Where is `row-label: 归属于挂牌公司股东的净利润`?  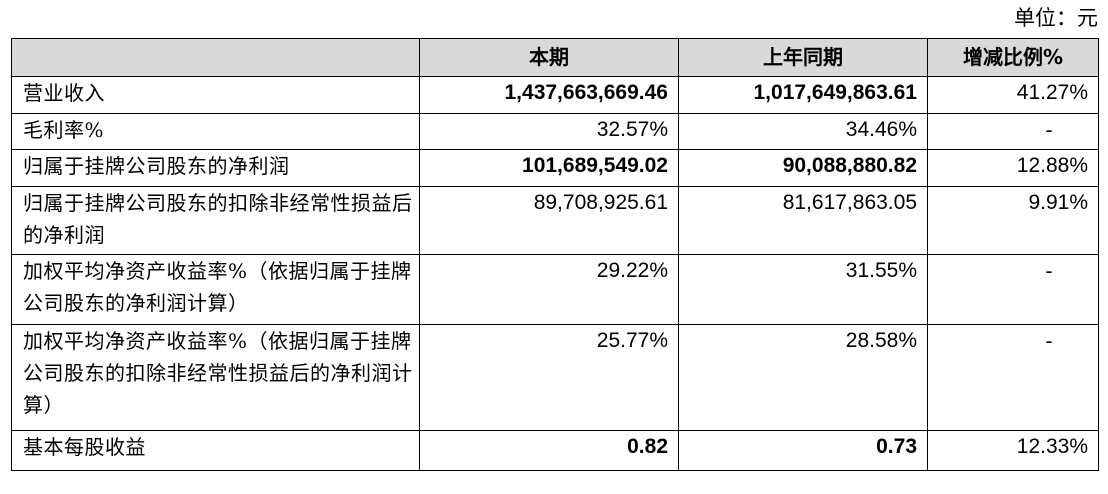
row-label: 归属于挂牌公司股东的净利润 is located at coordinates (215, 168).